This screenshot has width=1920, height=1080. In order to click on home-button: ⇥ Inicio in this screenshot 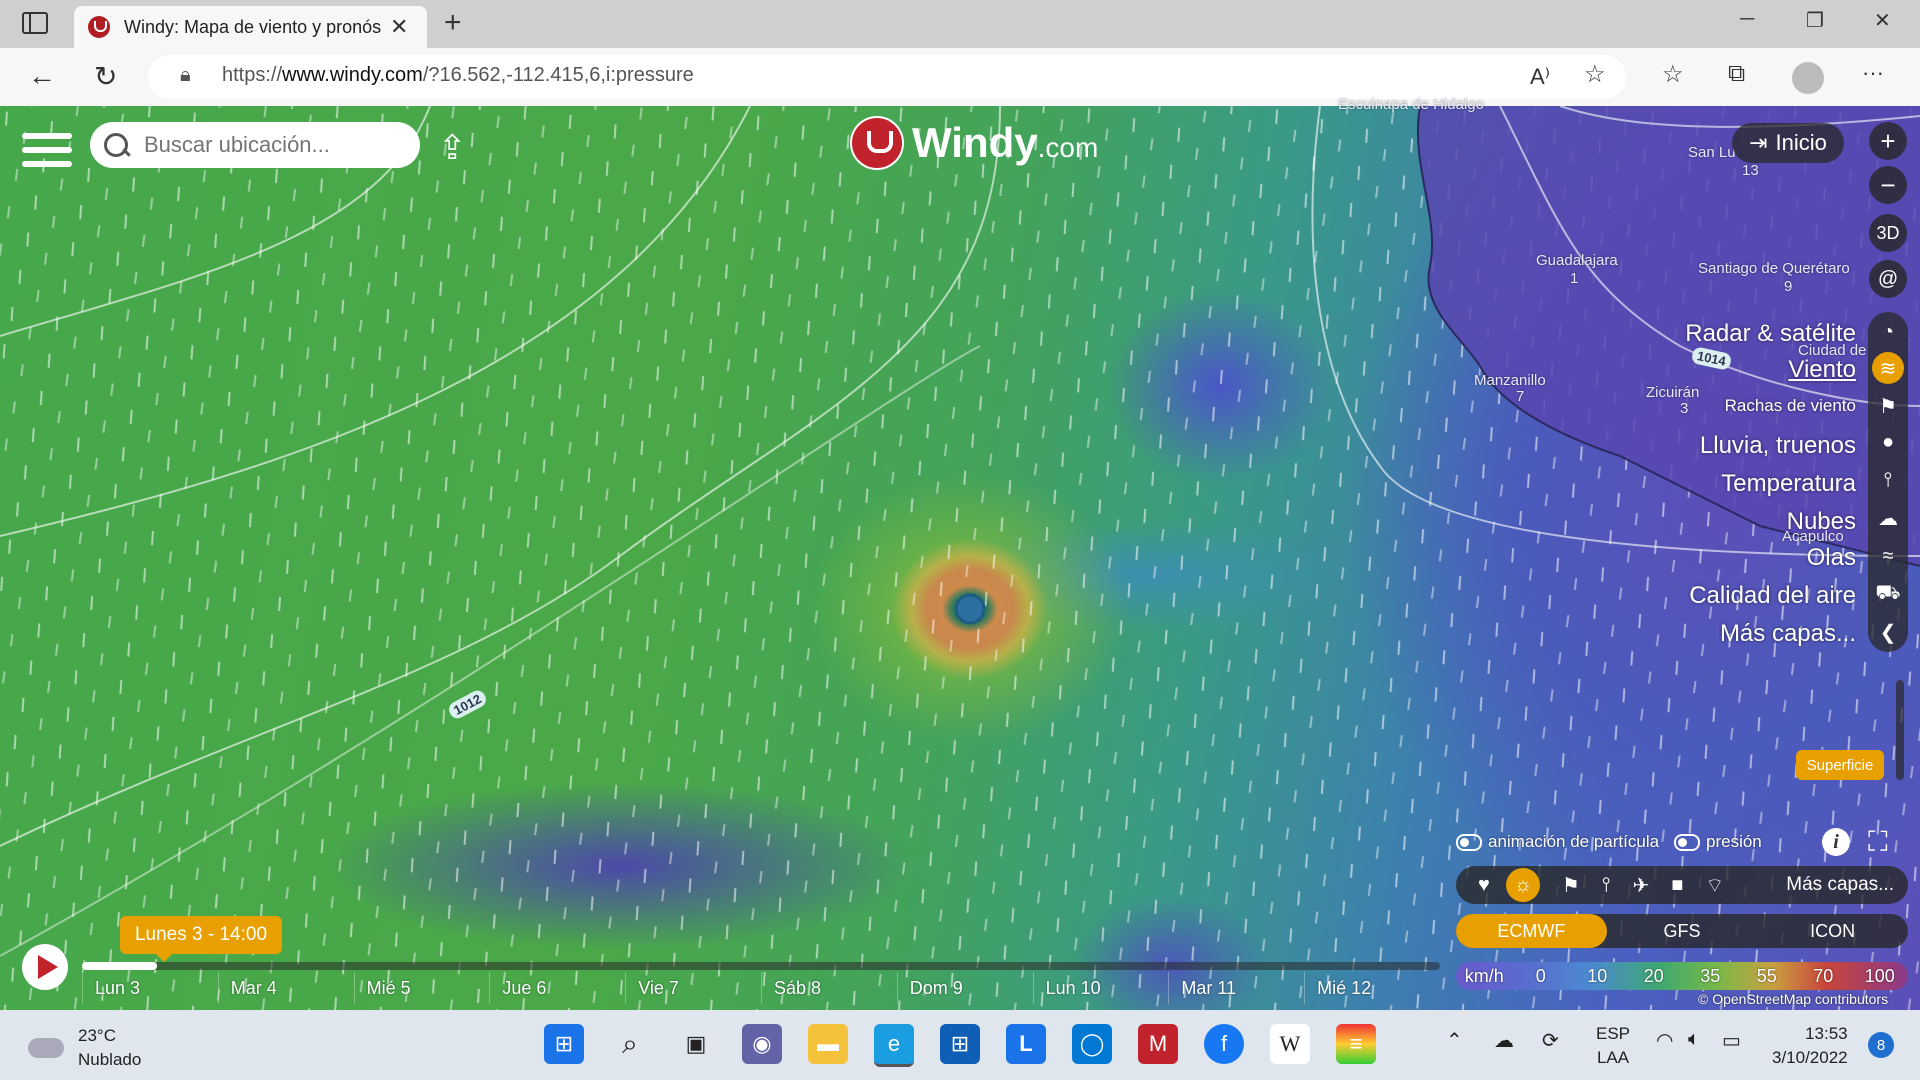, I will do `click(1788, 143)`.